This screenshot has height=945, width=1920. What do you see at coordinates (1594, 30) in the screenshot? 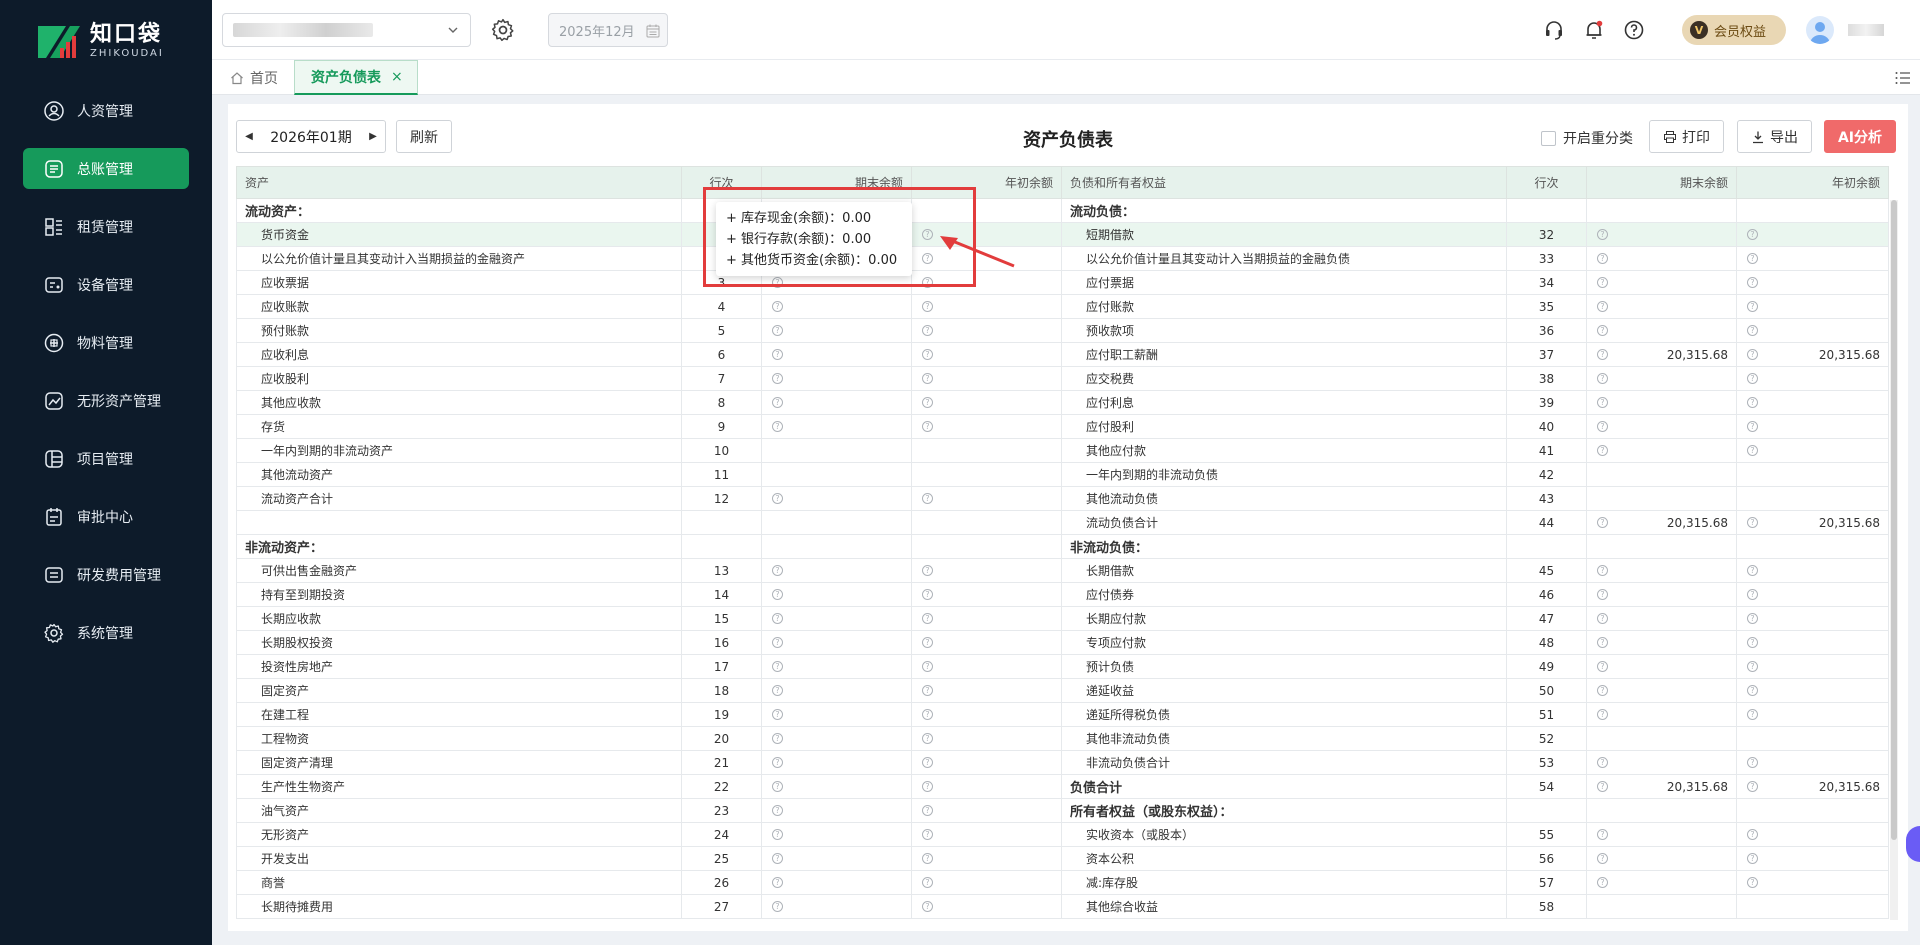
I see `bell-notification-icon` at bounding box center [1594, 30].